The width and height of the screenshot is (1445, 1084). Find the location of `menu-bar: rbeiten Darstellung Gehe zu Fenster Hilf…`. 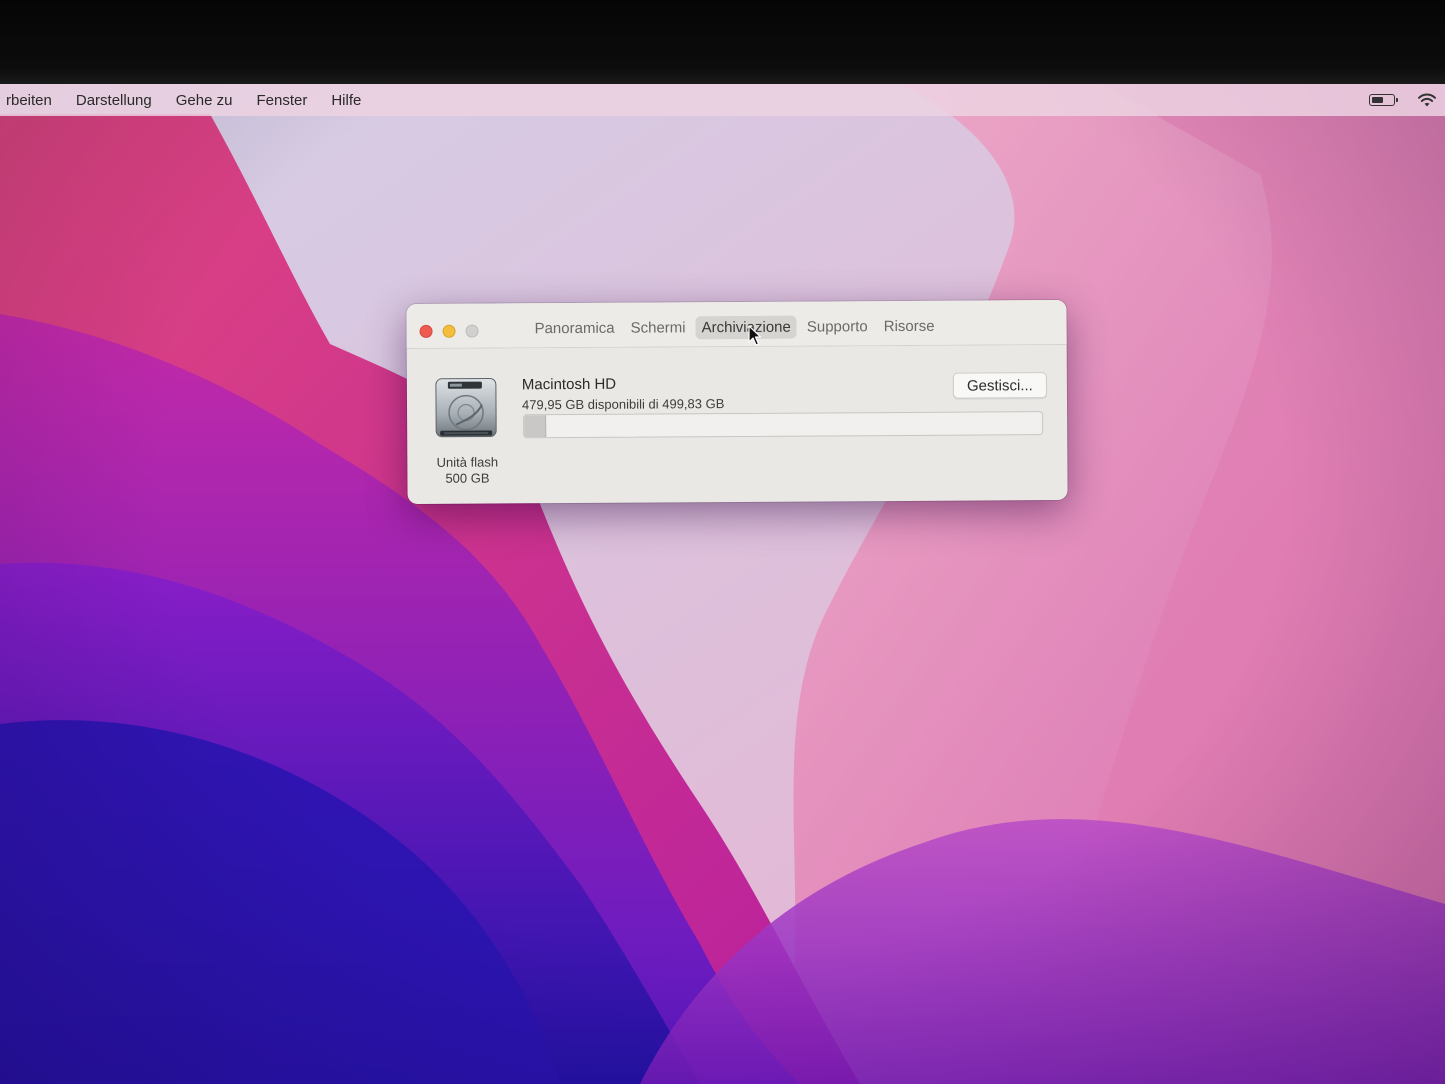

menu-bar: rbeiten Darstellung Gehe zu Fenster Hilf… is located at coordinates (722, 100).